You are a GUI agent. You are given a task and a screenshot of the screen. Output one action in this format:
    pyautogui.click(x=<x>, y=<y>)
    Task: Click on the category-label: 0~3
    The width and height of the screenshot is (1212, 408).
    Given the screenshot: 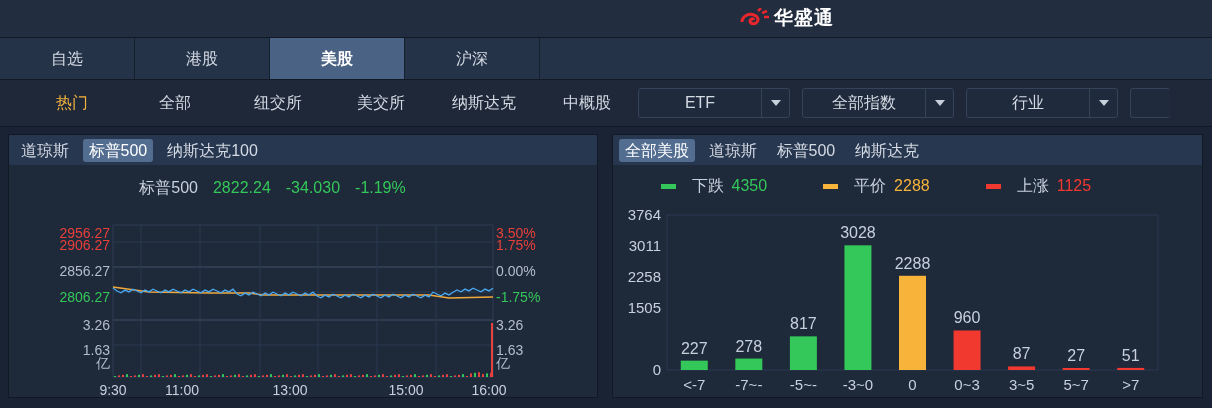 What is the action you would take?
    pyautogui.click(x=966, y=384)
    